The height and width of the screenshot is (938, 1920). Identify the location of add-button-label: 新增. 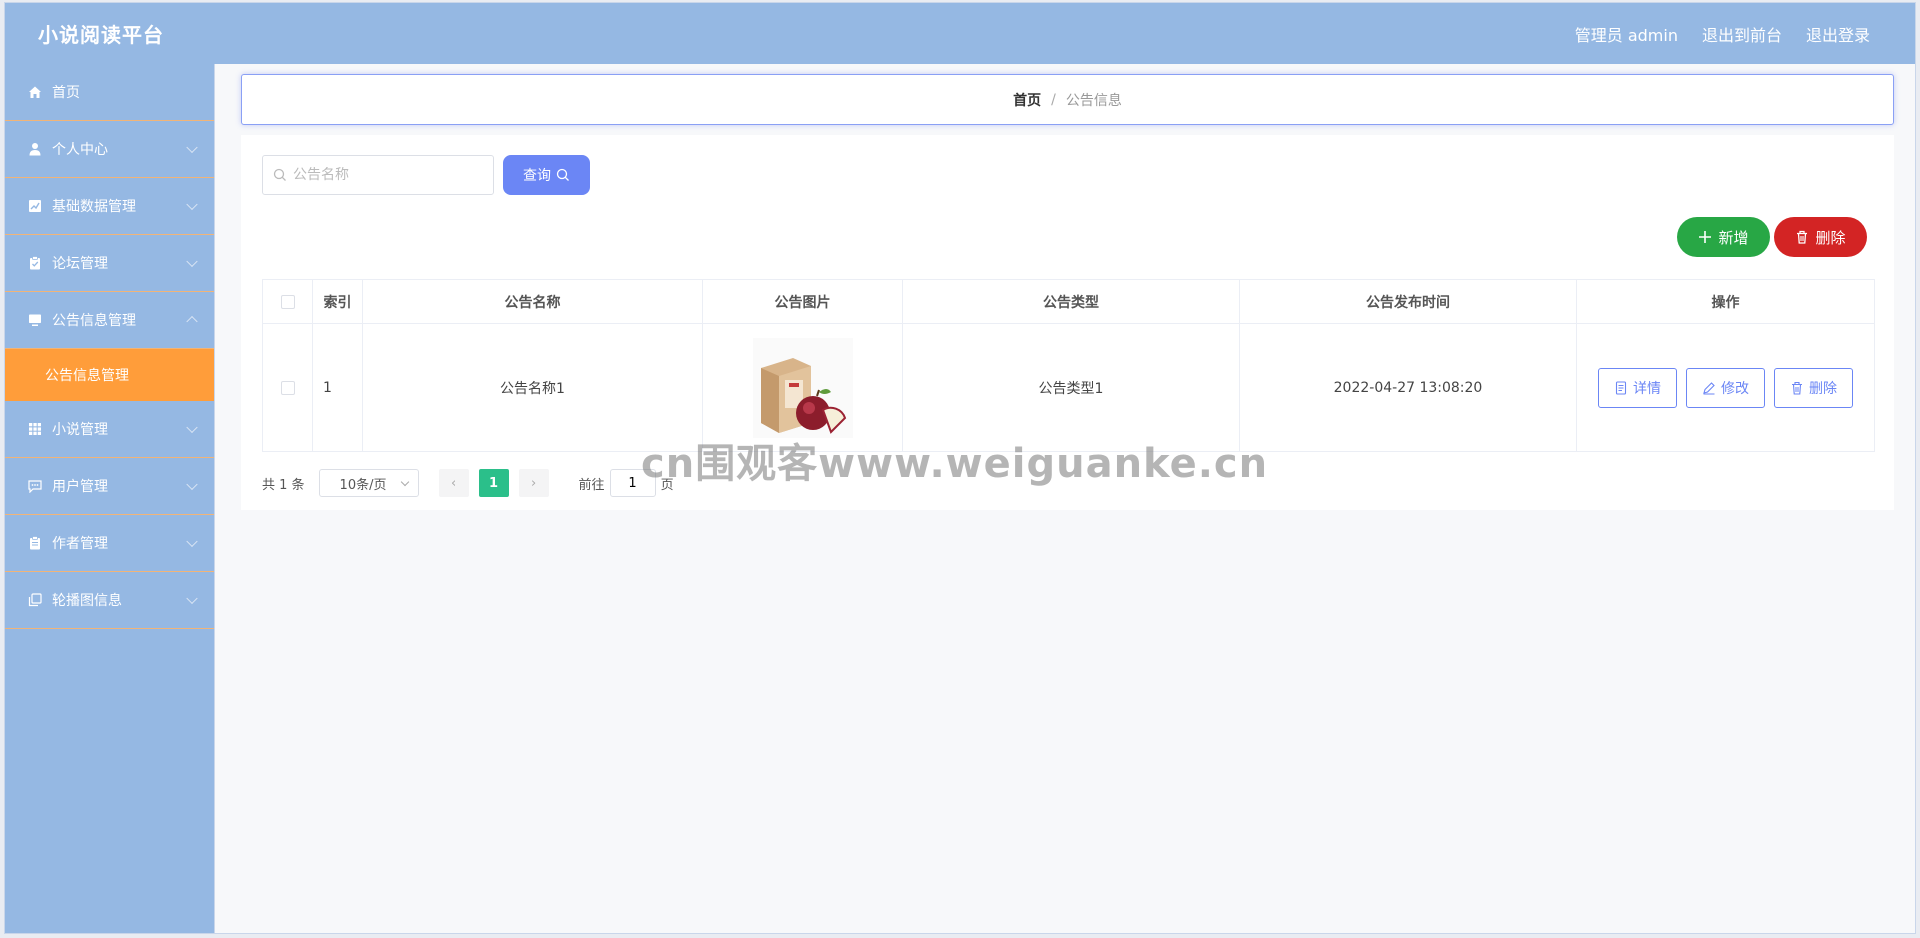
(1733, 237).